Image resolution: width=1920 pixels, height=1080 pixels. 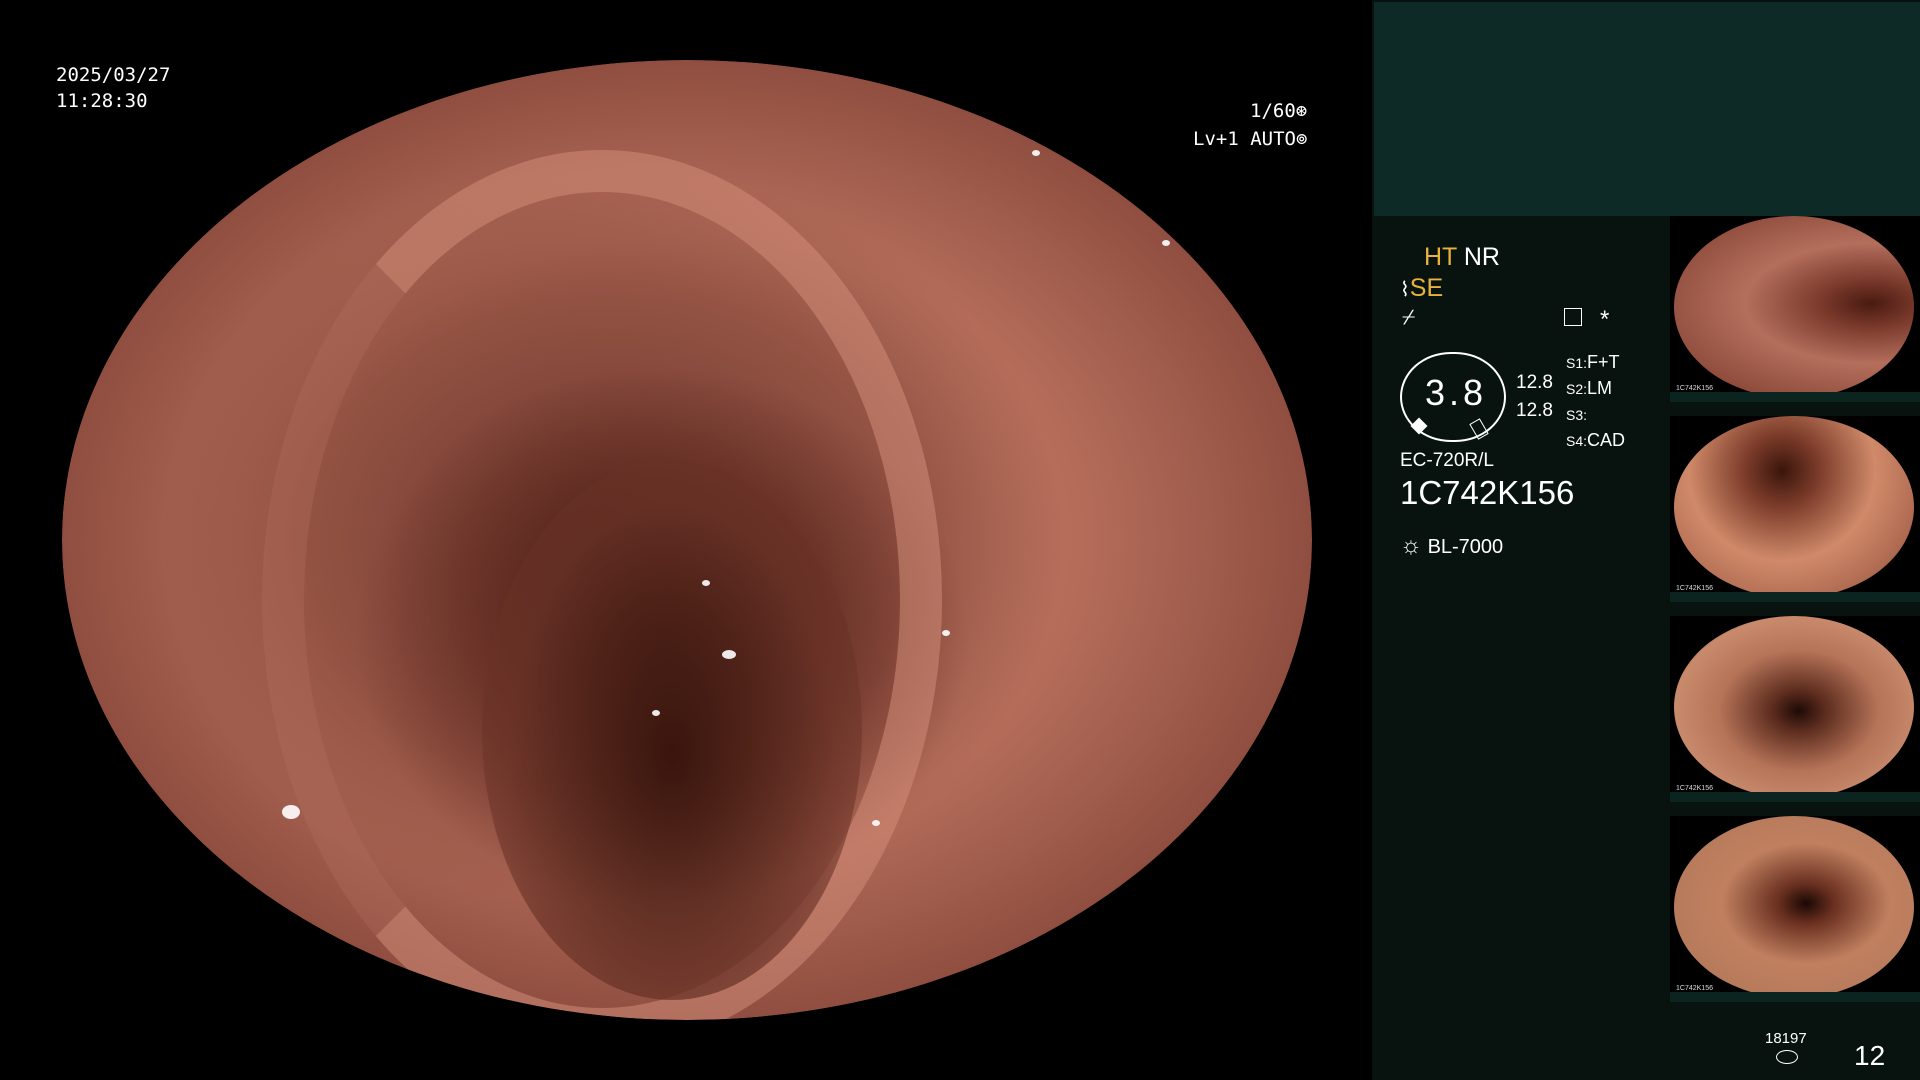 I want to click on gauge-value: 3.8, so click(x=1456, y=392).